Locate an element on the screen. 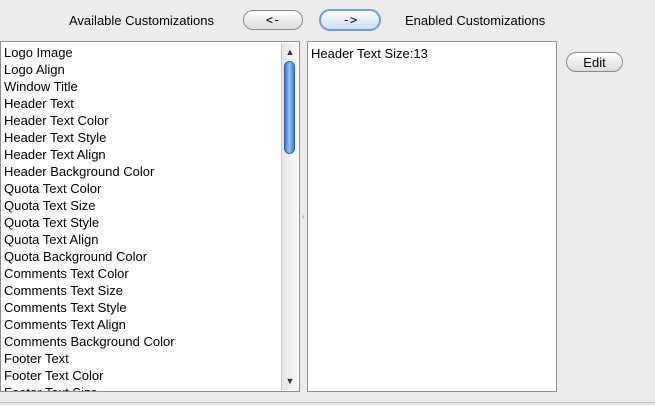 The width and height of the screenshot is (655, 406). move-right-button: -> is located at coordinates (350, 20).